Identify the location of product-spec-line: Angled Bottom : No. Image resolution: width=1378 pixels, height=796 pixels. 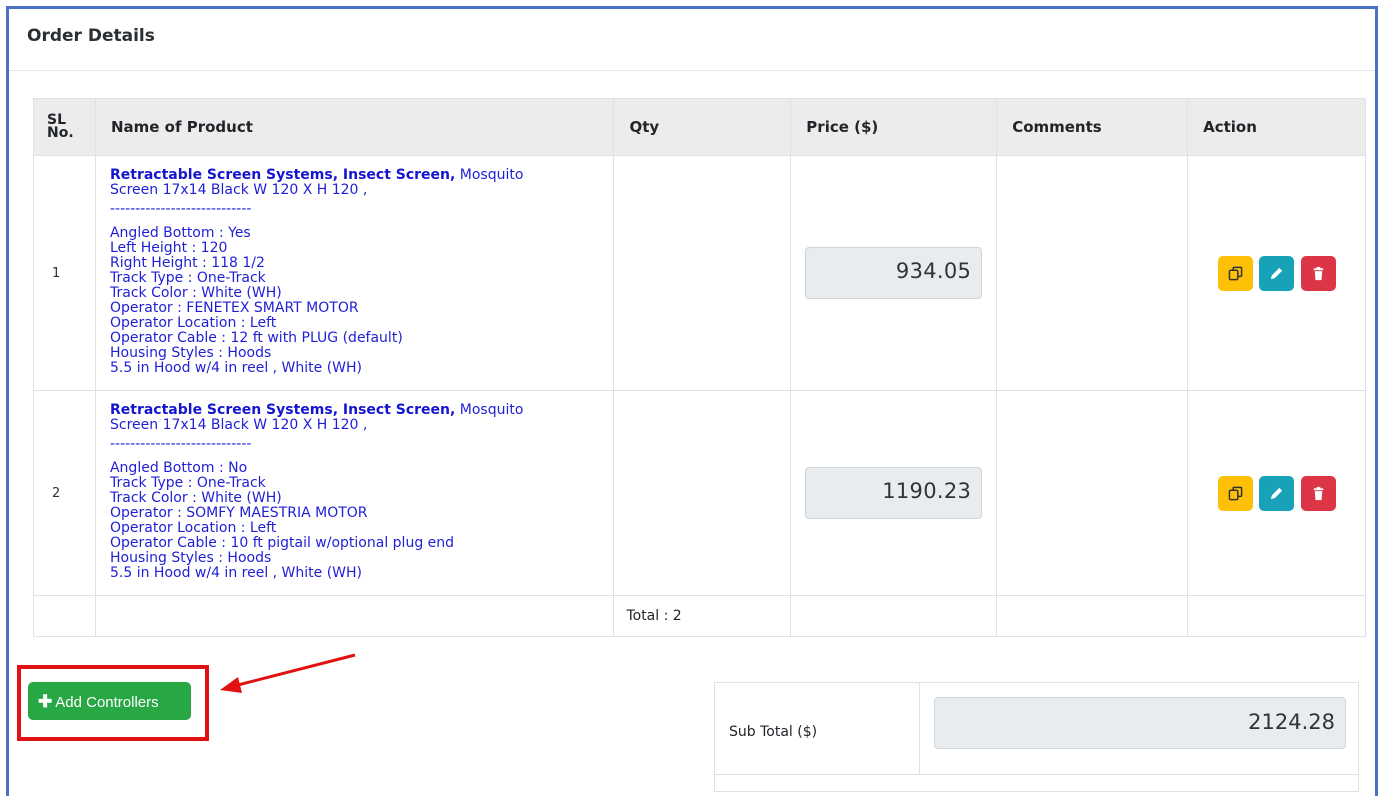
(178, 468).